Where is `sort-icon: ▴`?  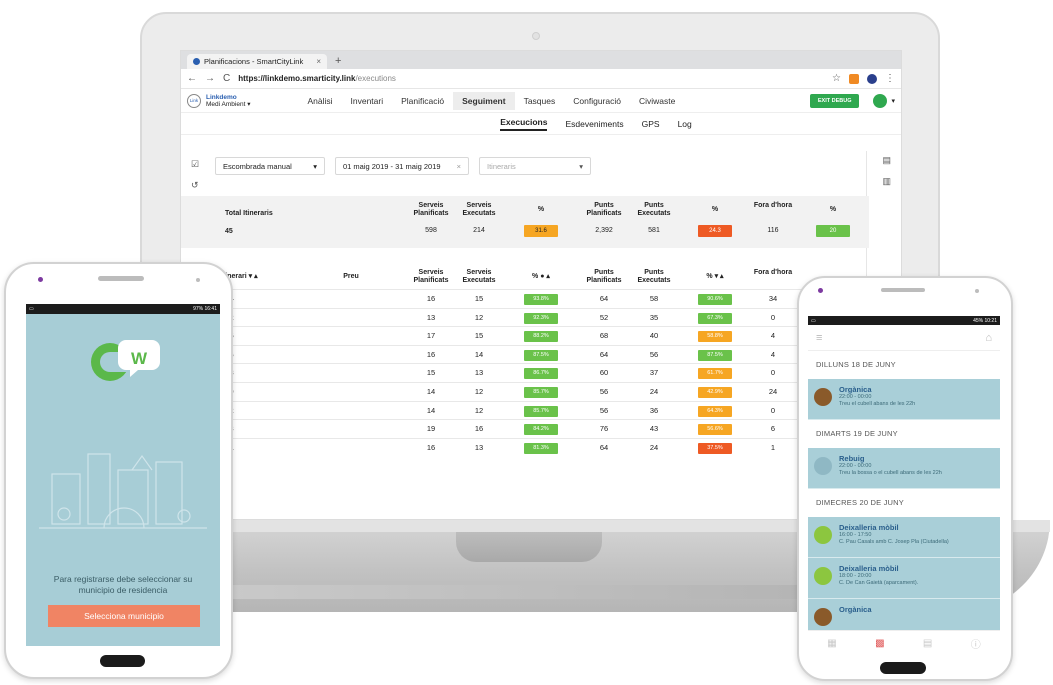 sort-icon: ▴ is located at coordinates (548, 276).